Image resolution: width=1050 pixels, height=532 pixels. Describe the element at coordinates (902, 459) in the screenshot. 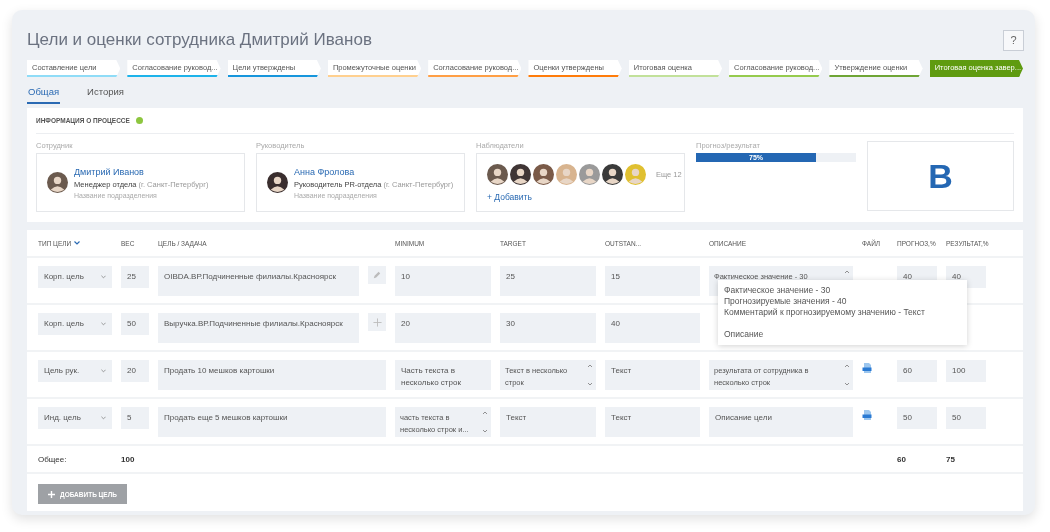

I see `total-value: 60` at that location.